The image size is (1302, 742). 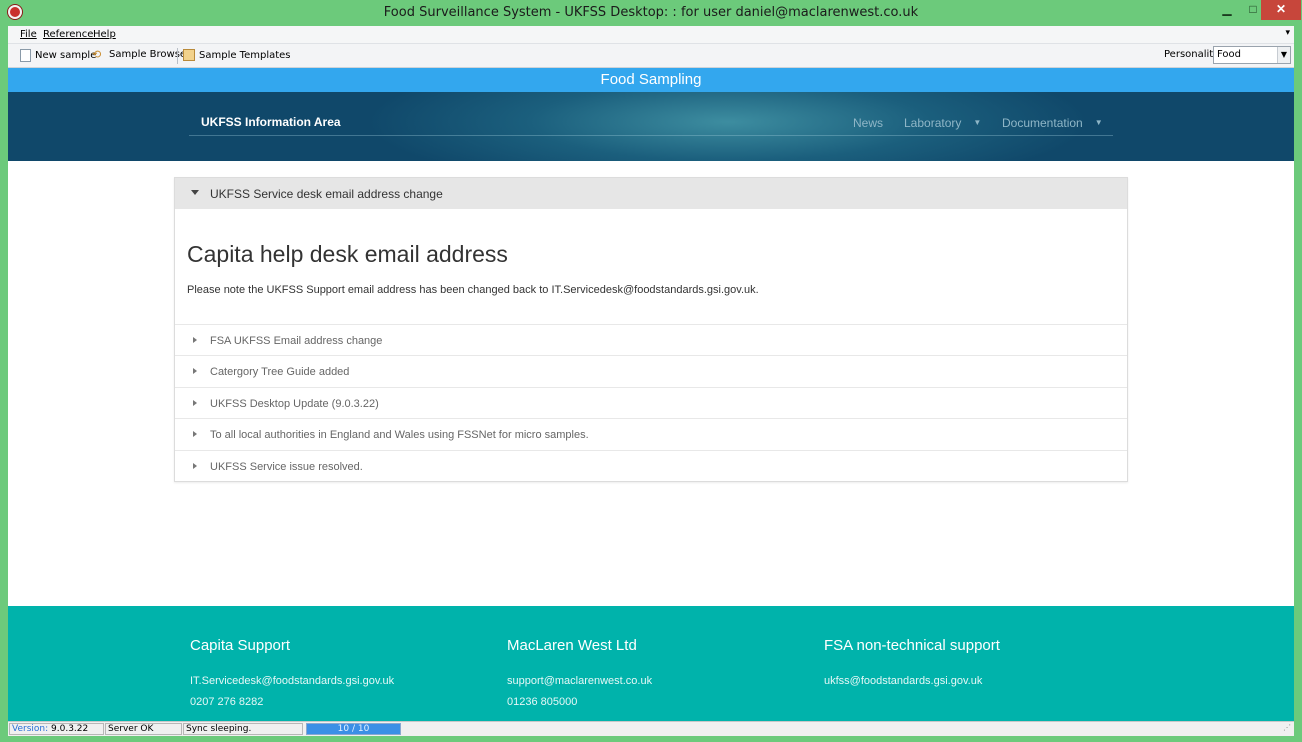 I want to click on accordion-item: UKFSS Service issue resolved., so click(x=651, y=466).